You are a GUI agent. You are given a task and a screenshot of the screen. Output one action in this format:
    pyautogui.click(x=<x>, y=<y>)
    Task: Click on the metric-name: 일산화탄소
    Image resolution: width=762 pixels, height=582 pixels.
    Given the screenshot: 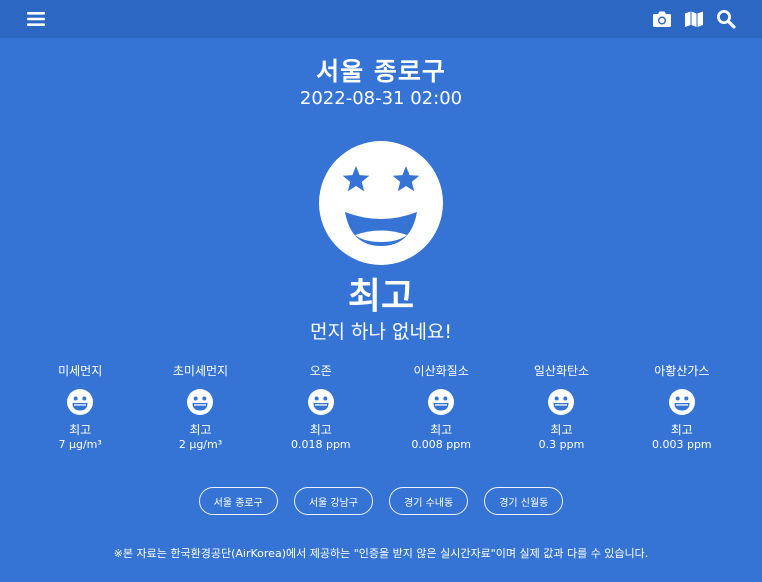 What is the action you would take?
    pyautogui.click(x=561, y=371)
    